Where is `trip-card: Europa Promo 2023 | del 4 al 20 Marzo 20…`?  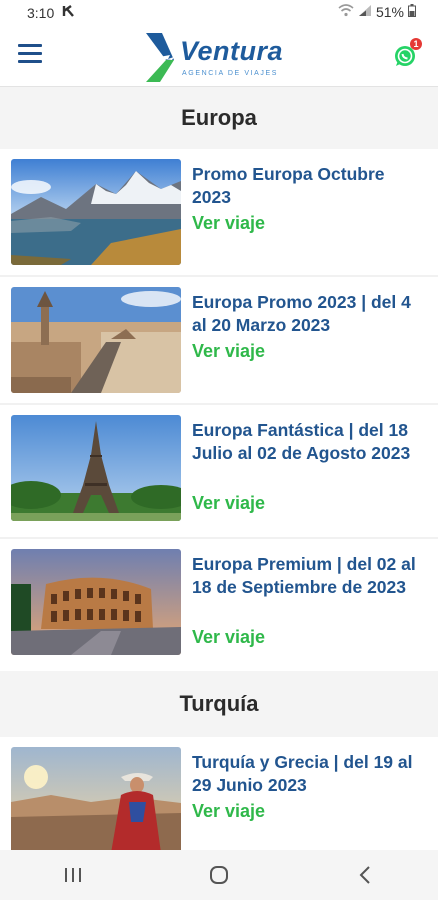
trip-card: Europa Promo 2023 | del 4 al 20 Marzo 20… is located at coordinates (219, 340).